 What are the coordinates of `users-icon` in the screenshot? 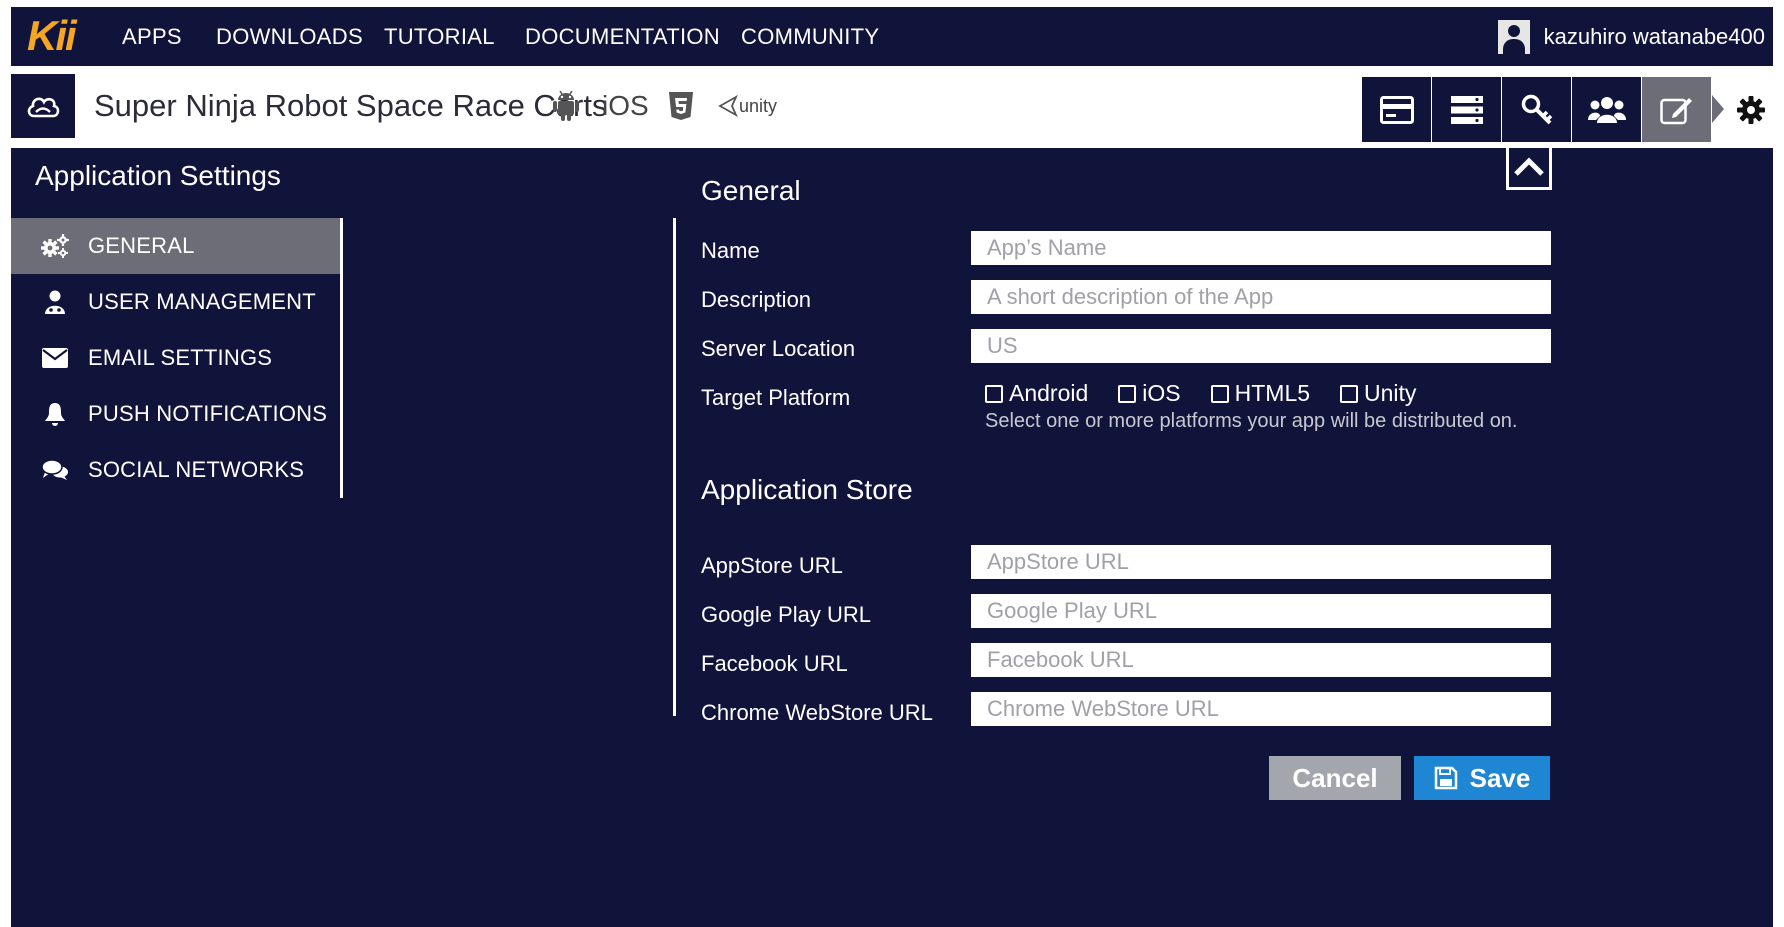 It's located at (1606, 109).